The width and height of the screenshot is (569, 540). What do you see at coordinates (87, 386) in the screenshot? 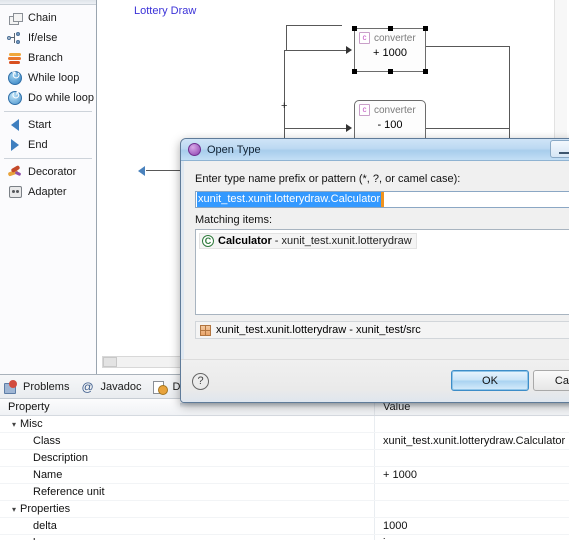
I see `javadoc-icon: @` at bounding box center [87, 386].